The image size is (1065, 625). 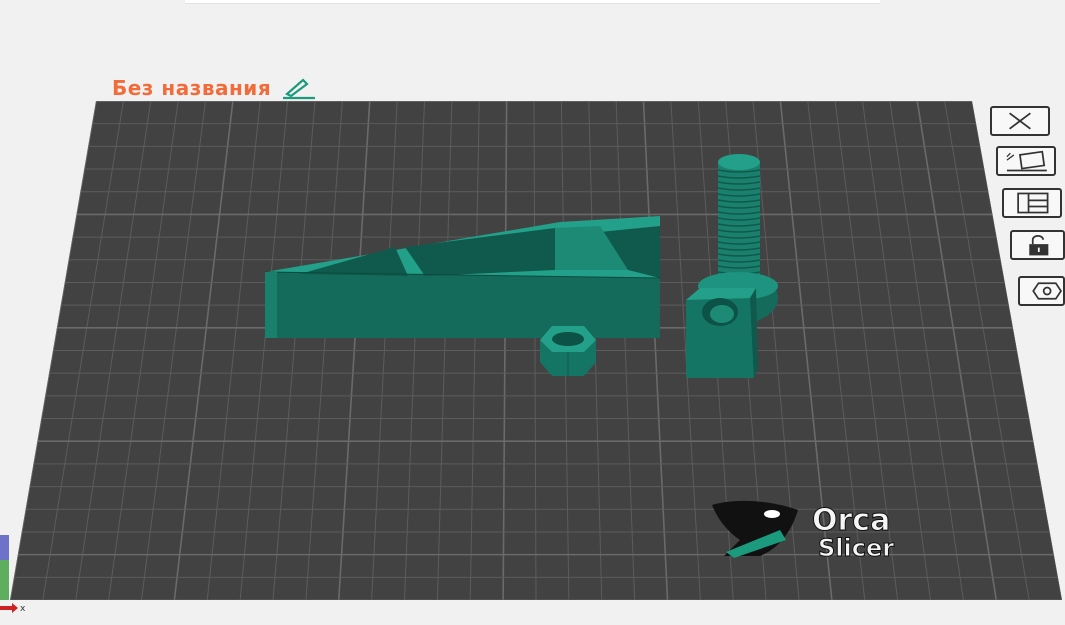 What do you see at coordinates (1047, 291) in the screenshot?
I see `settings-icon` at bounding box center [1047, 291].